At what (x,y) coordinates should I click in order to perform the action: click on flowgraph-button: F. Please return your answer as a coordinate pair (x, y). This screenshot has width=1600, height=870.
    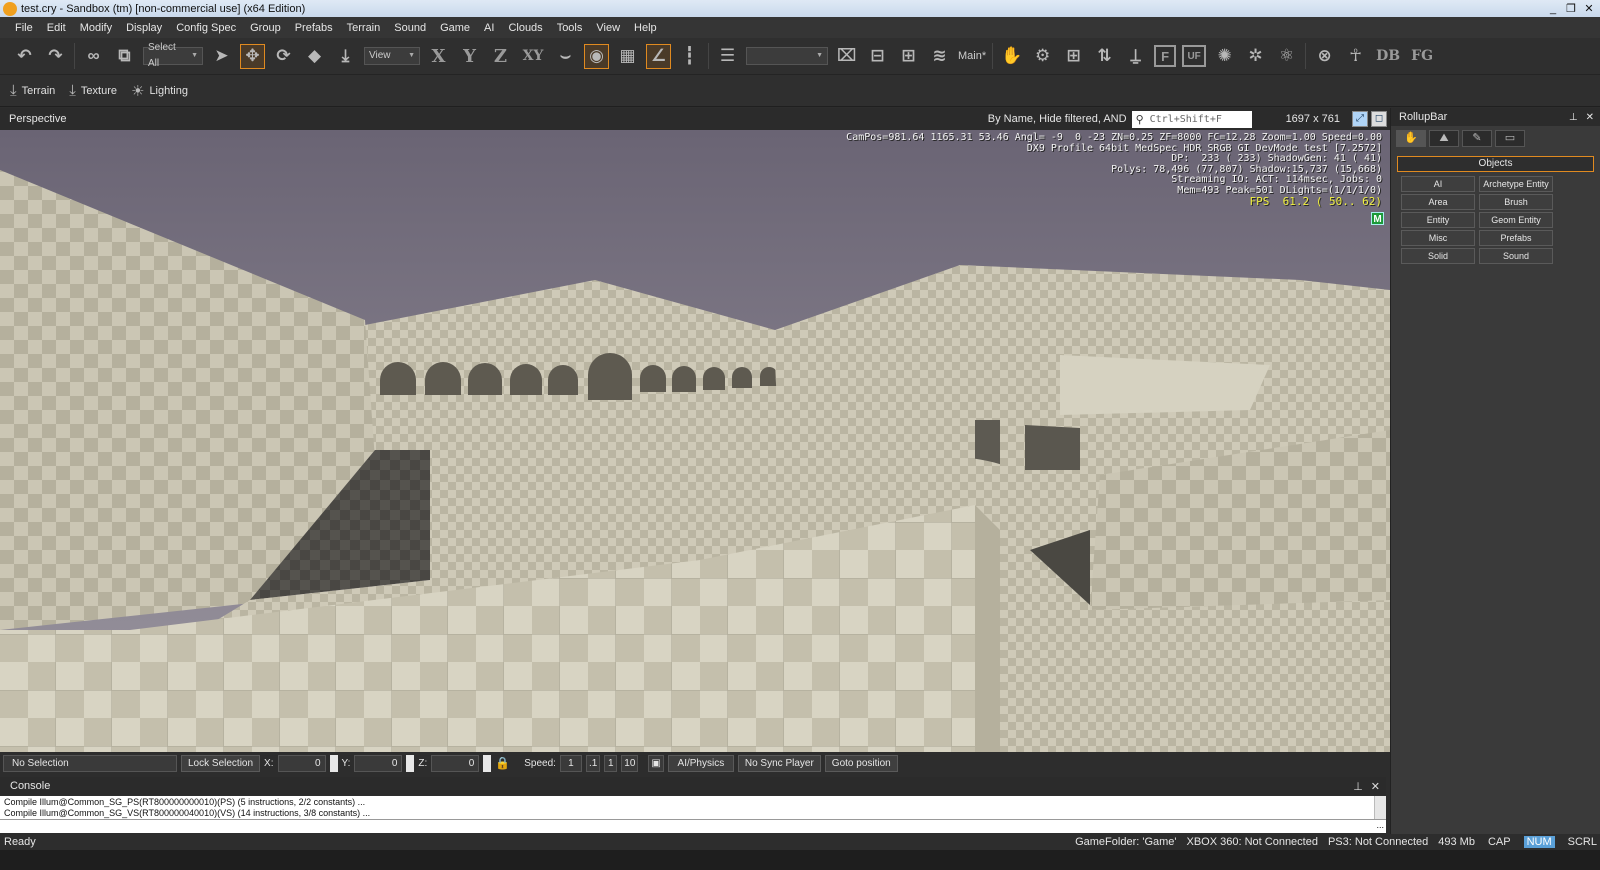
    Looking at the image, I should click on (1165, 56).